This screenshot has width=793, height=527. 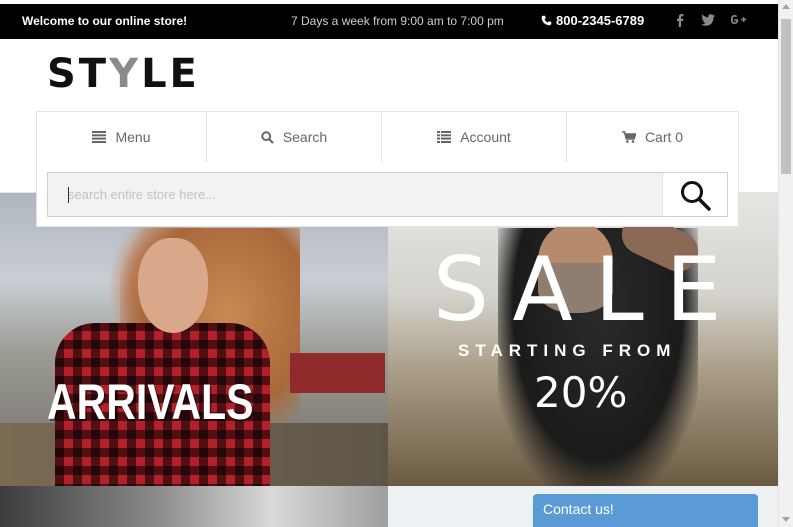 What do you see at coordinates (628, 137) in the screenshot?
I see `cart-icon` at bounding box center [628, 137].